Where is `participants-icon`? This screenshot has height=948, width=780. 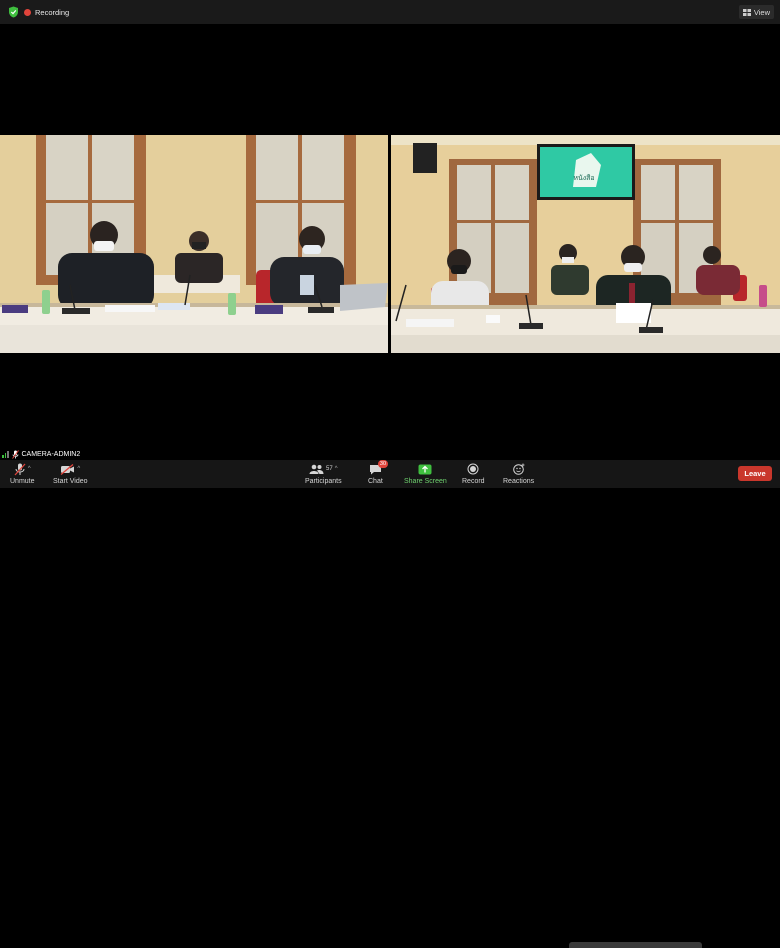 participants-icon is located at coordinates (316, 469).